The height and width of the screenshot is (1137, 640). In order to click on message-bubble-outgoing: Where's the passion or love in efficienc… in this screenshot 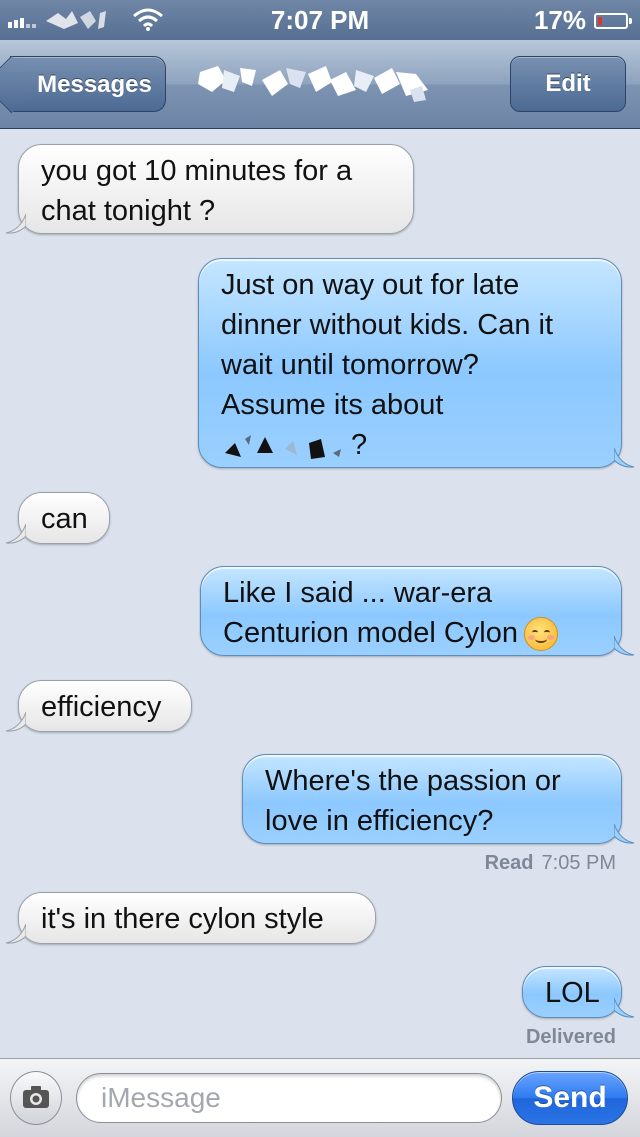, I will do `click(438, 799)`.